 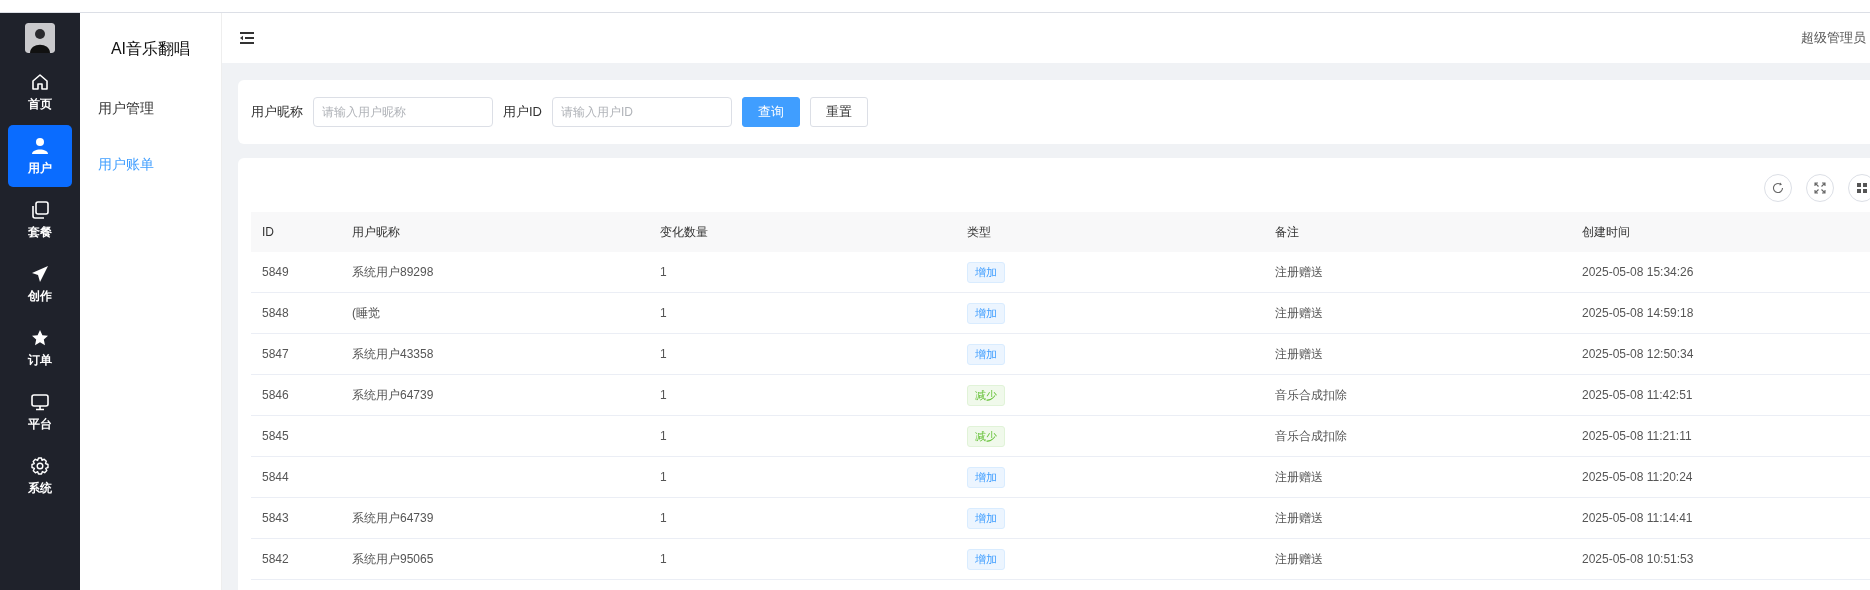 What do you see at coordinates (296, 436) in the screenshot?
I see `table-cell: 5845` at bounding box center [296, 436].